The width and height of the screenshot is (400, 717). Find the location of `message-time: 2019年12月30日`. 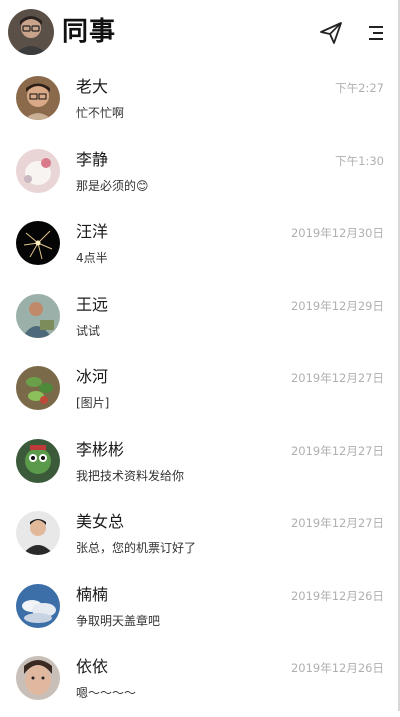

message-time: 2019年12月30日 is located at coordinates (337, 233).